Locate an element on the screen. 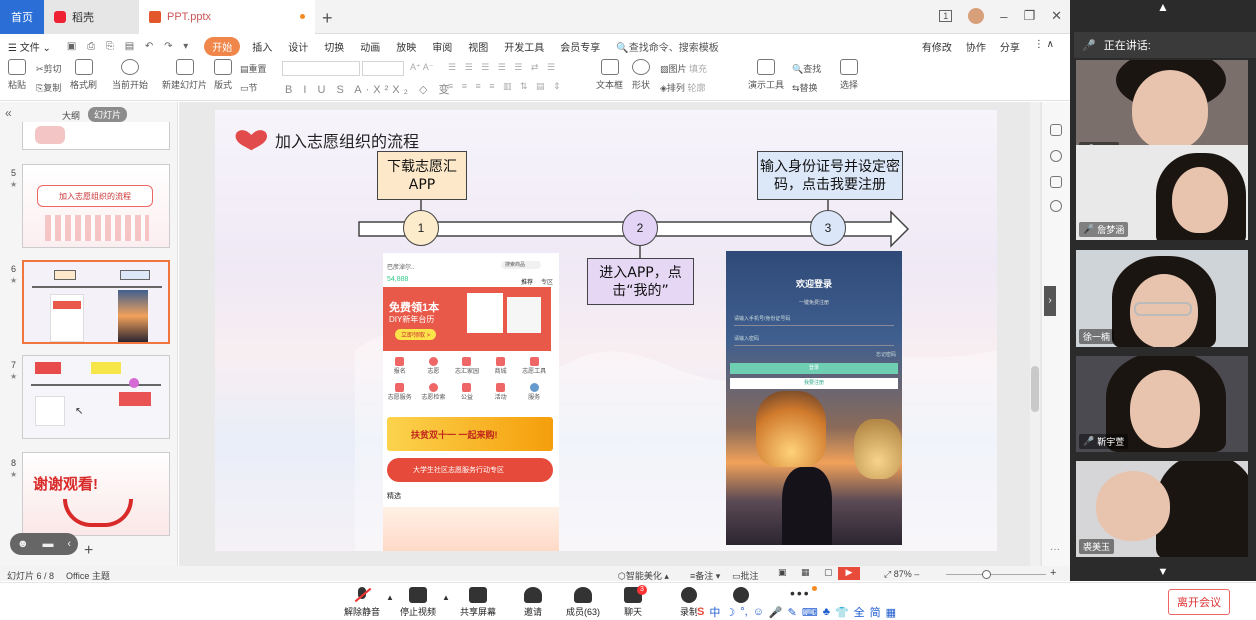  restore-icon: ❐ is located at coordinates (1029, 16).